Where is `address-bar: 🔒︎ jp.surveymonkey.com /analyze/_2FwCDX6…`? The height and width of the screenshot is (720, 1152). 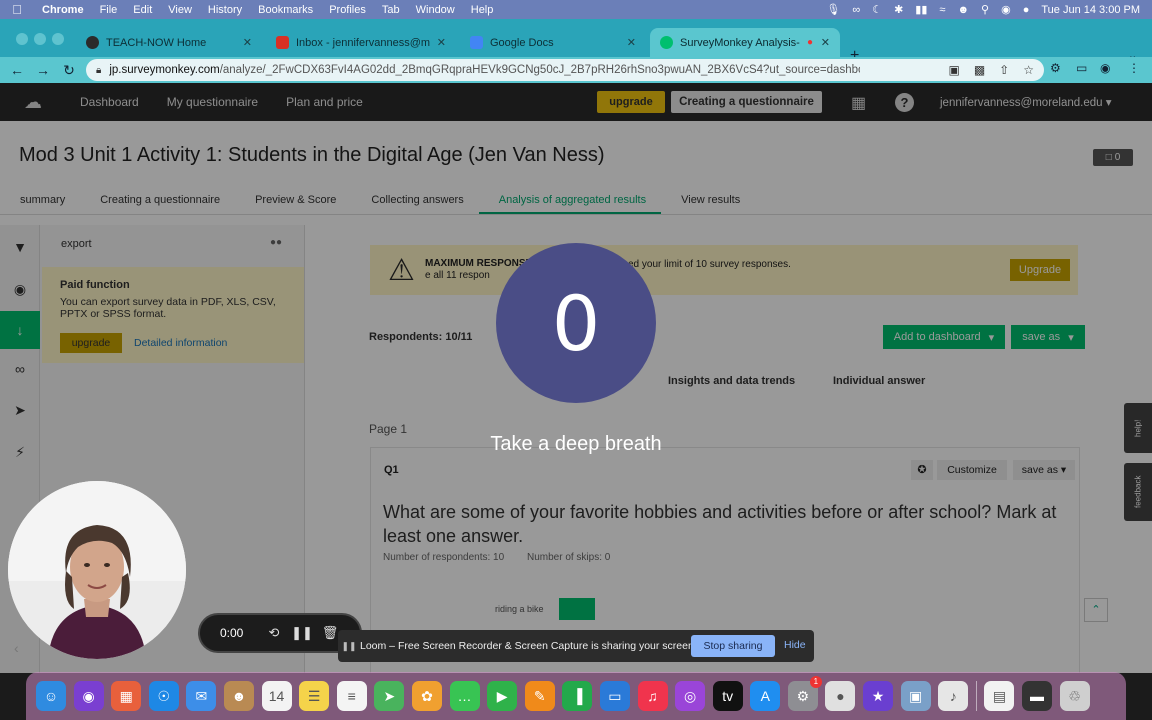
address-bar: 🔒︎ jp.surveymonkey.com /analyze/_2FwCDX6… is located at coordinates (565, 70).